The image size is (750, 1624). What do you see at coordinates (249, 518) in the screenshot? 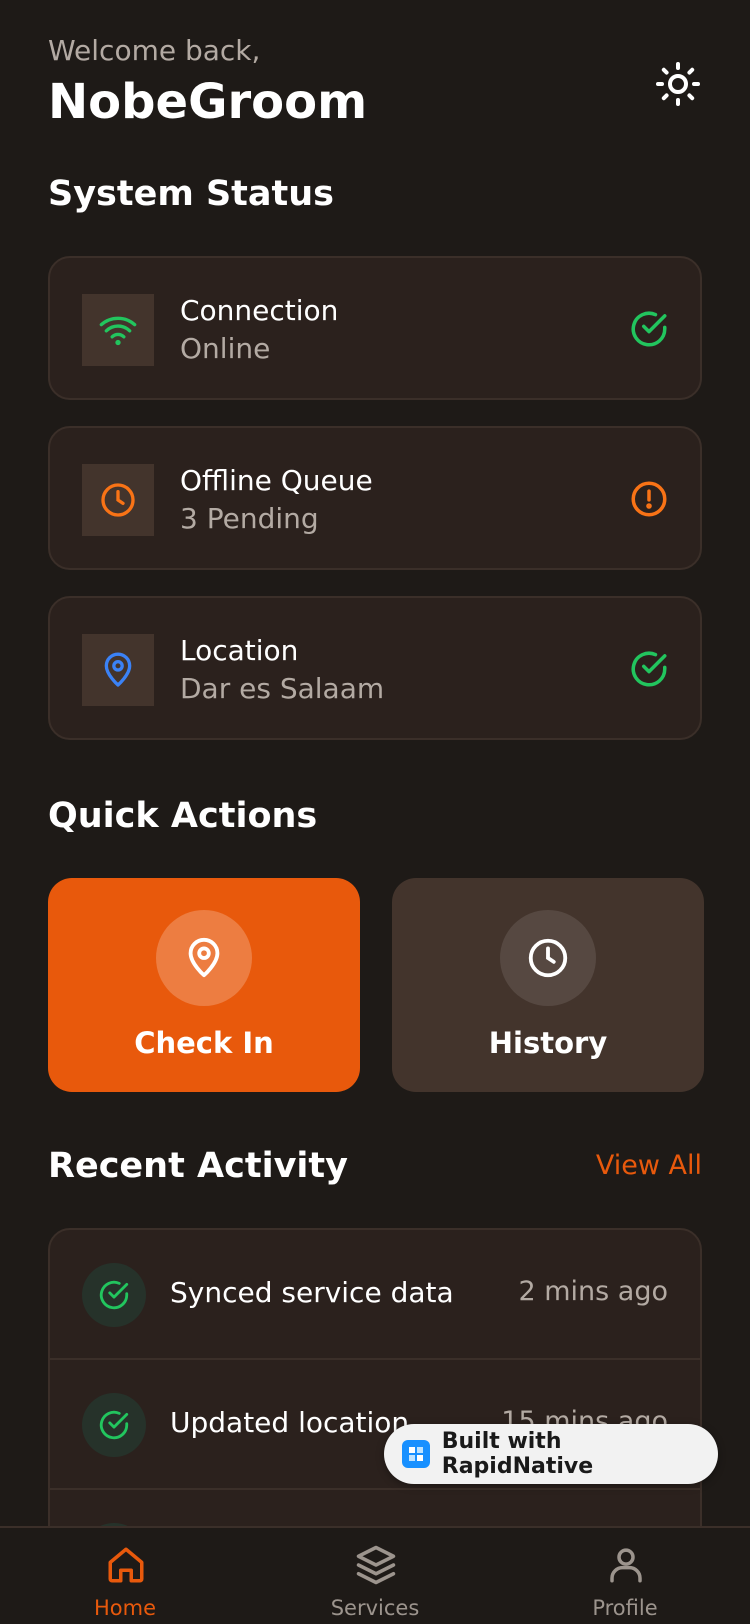
I see `status-value: 3 Pending` at bounding box center [249, 518].